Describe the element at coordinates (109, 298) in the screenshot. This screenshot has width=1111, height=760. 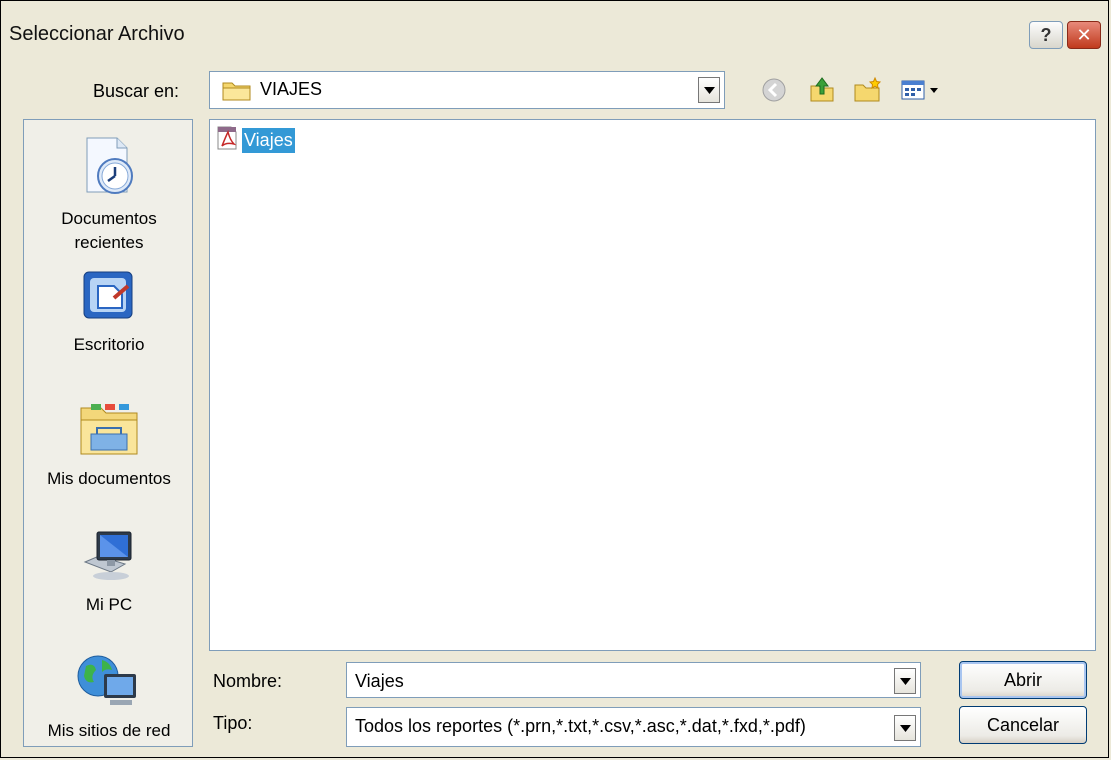
I see `desktop-icon` at that location.